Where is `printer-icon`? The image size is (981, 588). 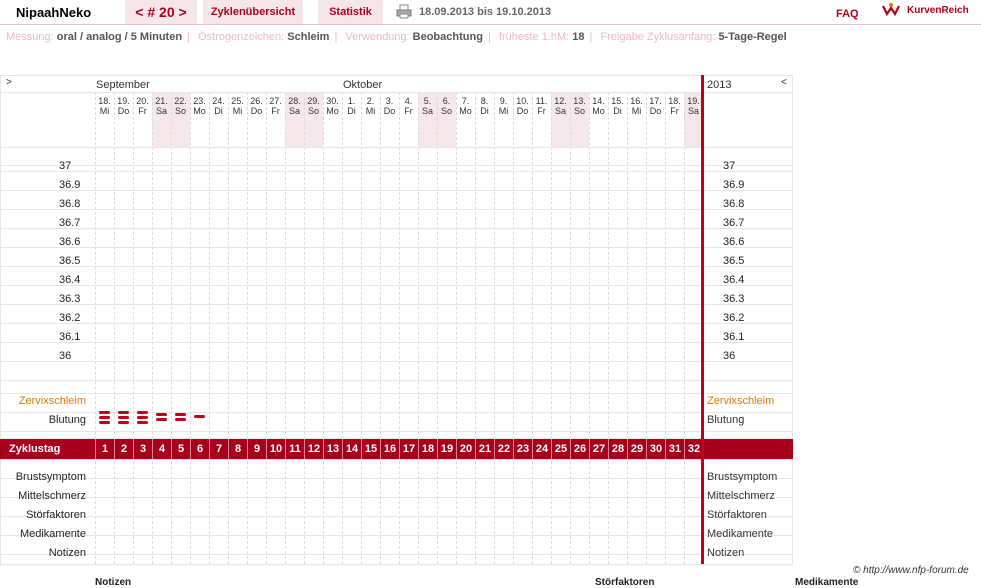 printer-icon is located at coordinates (404, 11).